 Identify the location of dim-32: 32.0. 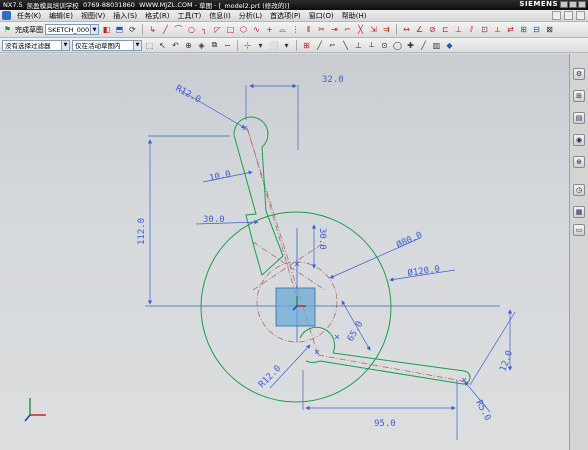
(333, 80).